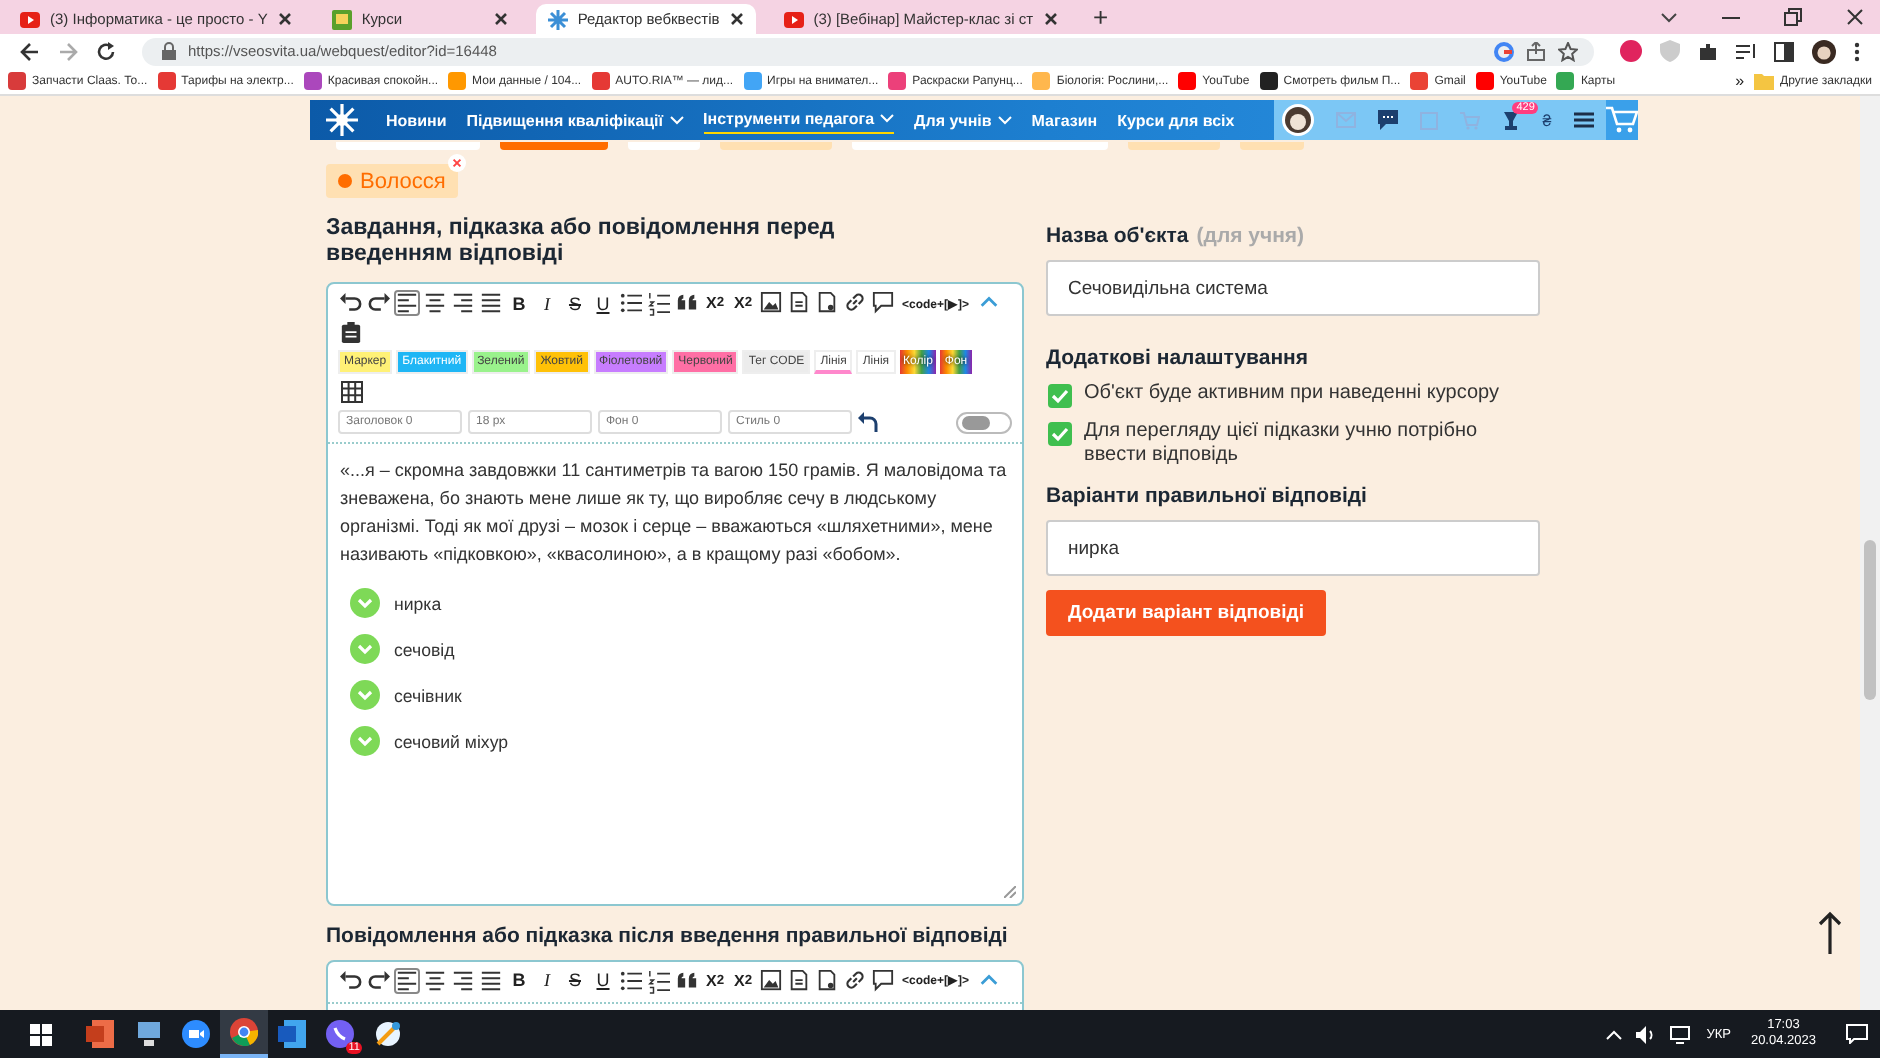 The height and width of the screenshot is (1058, 1880). What do you see at coordinates (1293, 548) in the screenshot?
I see `answer-field: нирка` at bounding box center [1293, 548].